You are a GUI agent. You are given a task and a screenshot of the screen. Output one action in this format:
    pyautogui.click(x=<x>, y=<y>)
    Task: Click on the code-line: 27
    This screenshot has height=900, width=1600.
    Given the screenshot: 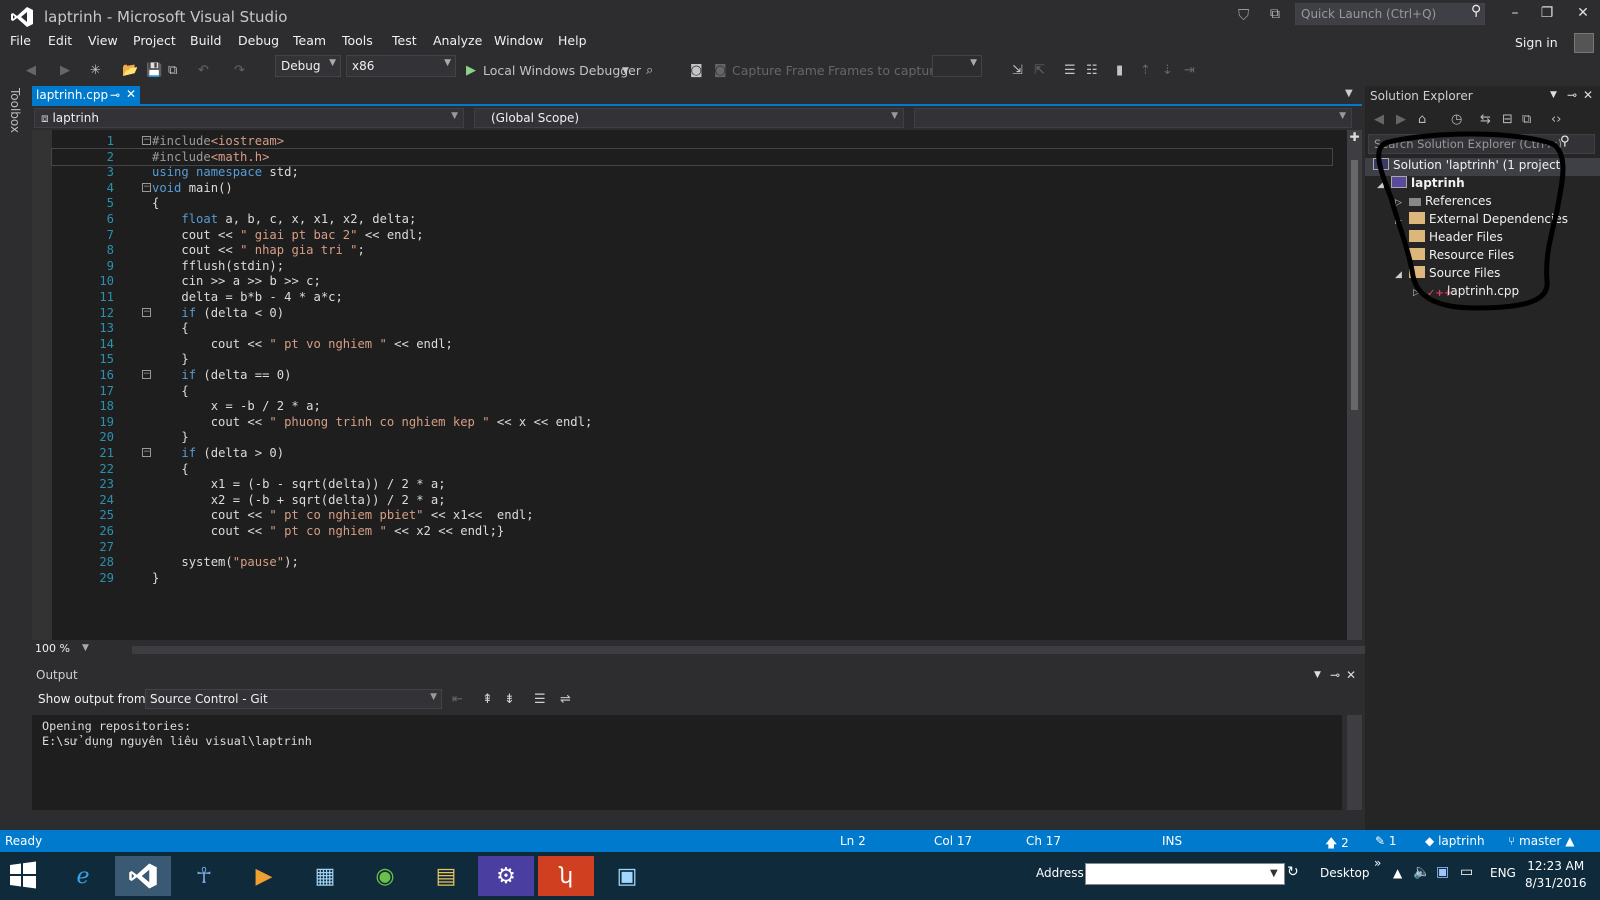 What is the action you would take?
    pyautogui.click(x=692, y=547)
    